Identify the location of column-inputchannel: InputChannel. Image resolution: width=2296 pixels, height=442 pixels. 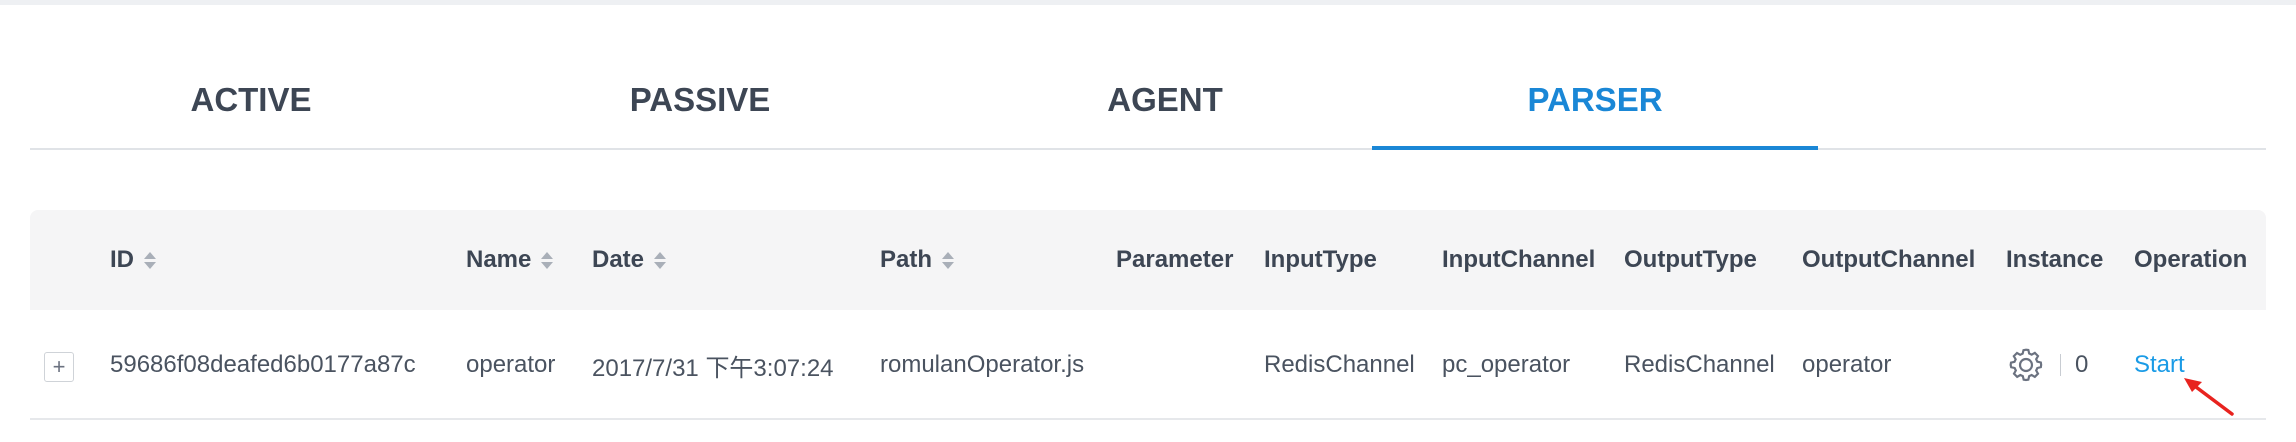
(1519, 259).